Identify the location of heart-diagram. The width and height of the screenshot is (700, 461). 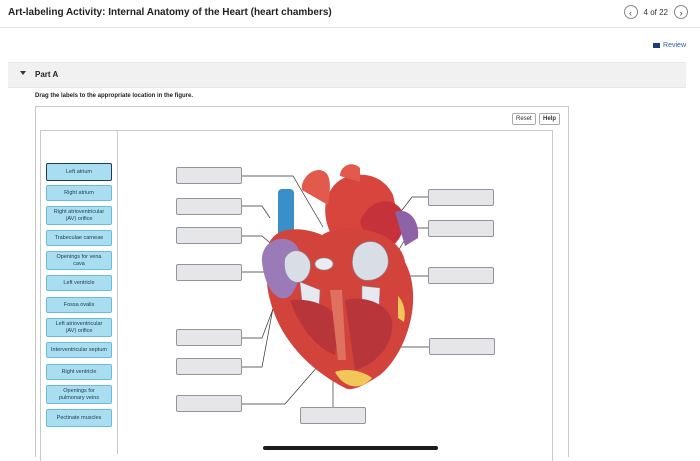
(335, 286).